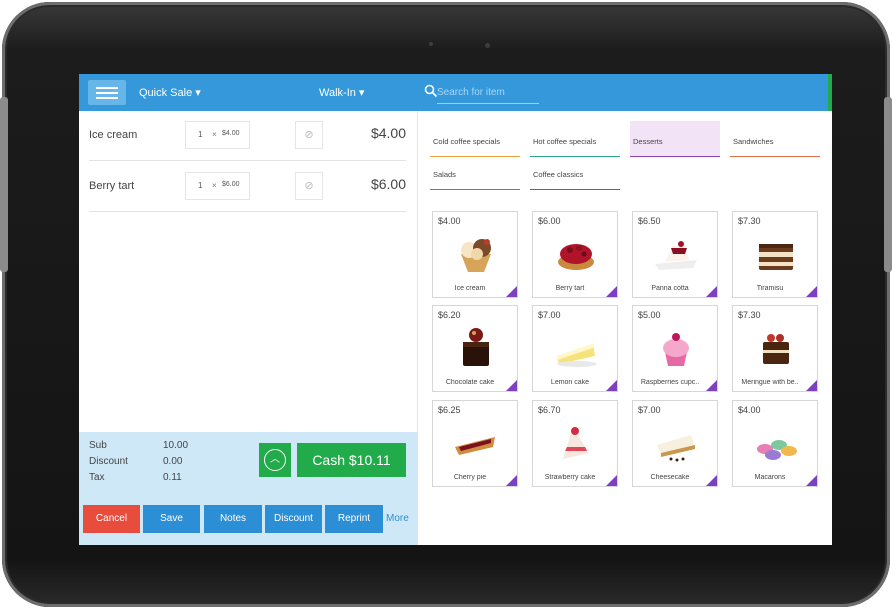 Image resolution: width=892 pixels, height=611 pixels. Describe the element at coordinates (97, 477) in the screenshot. I see `tax-label: Tax` at that location.